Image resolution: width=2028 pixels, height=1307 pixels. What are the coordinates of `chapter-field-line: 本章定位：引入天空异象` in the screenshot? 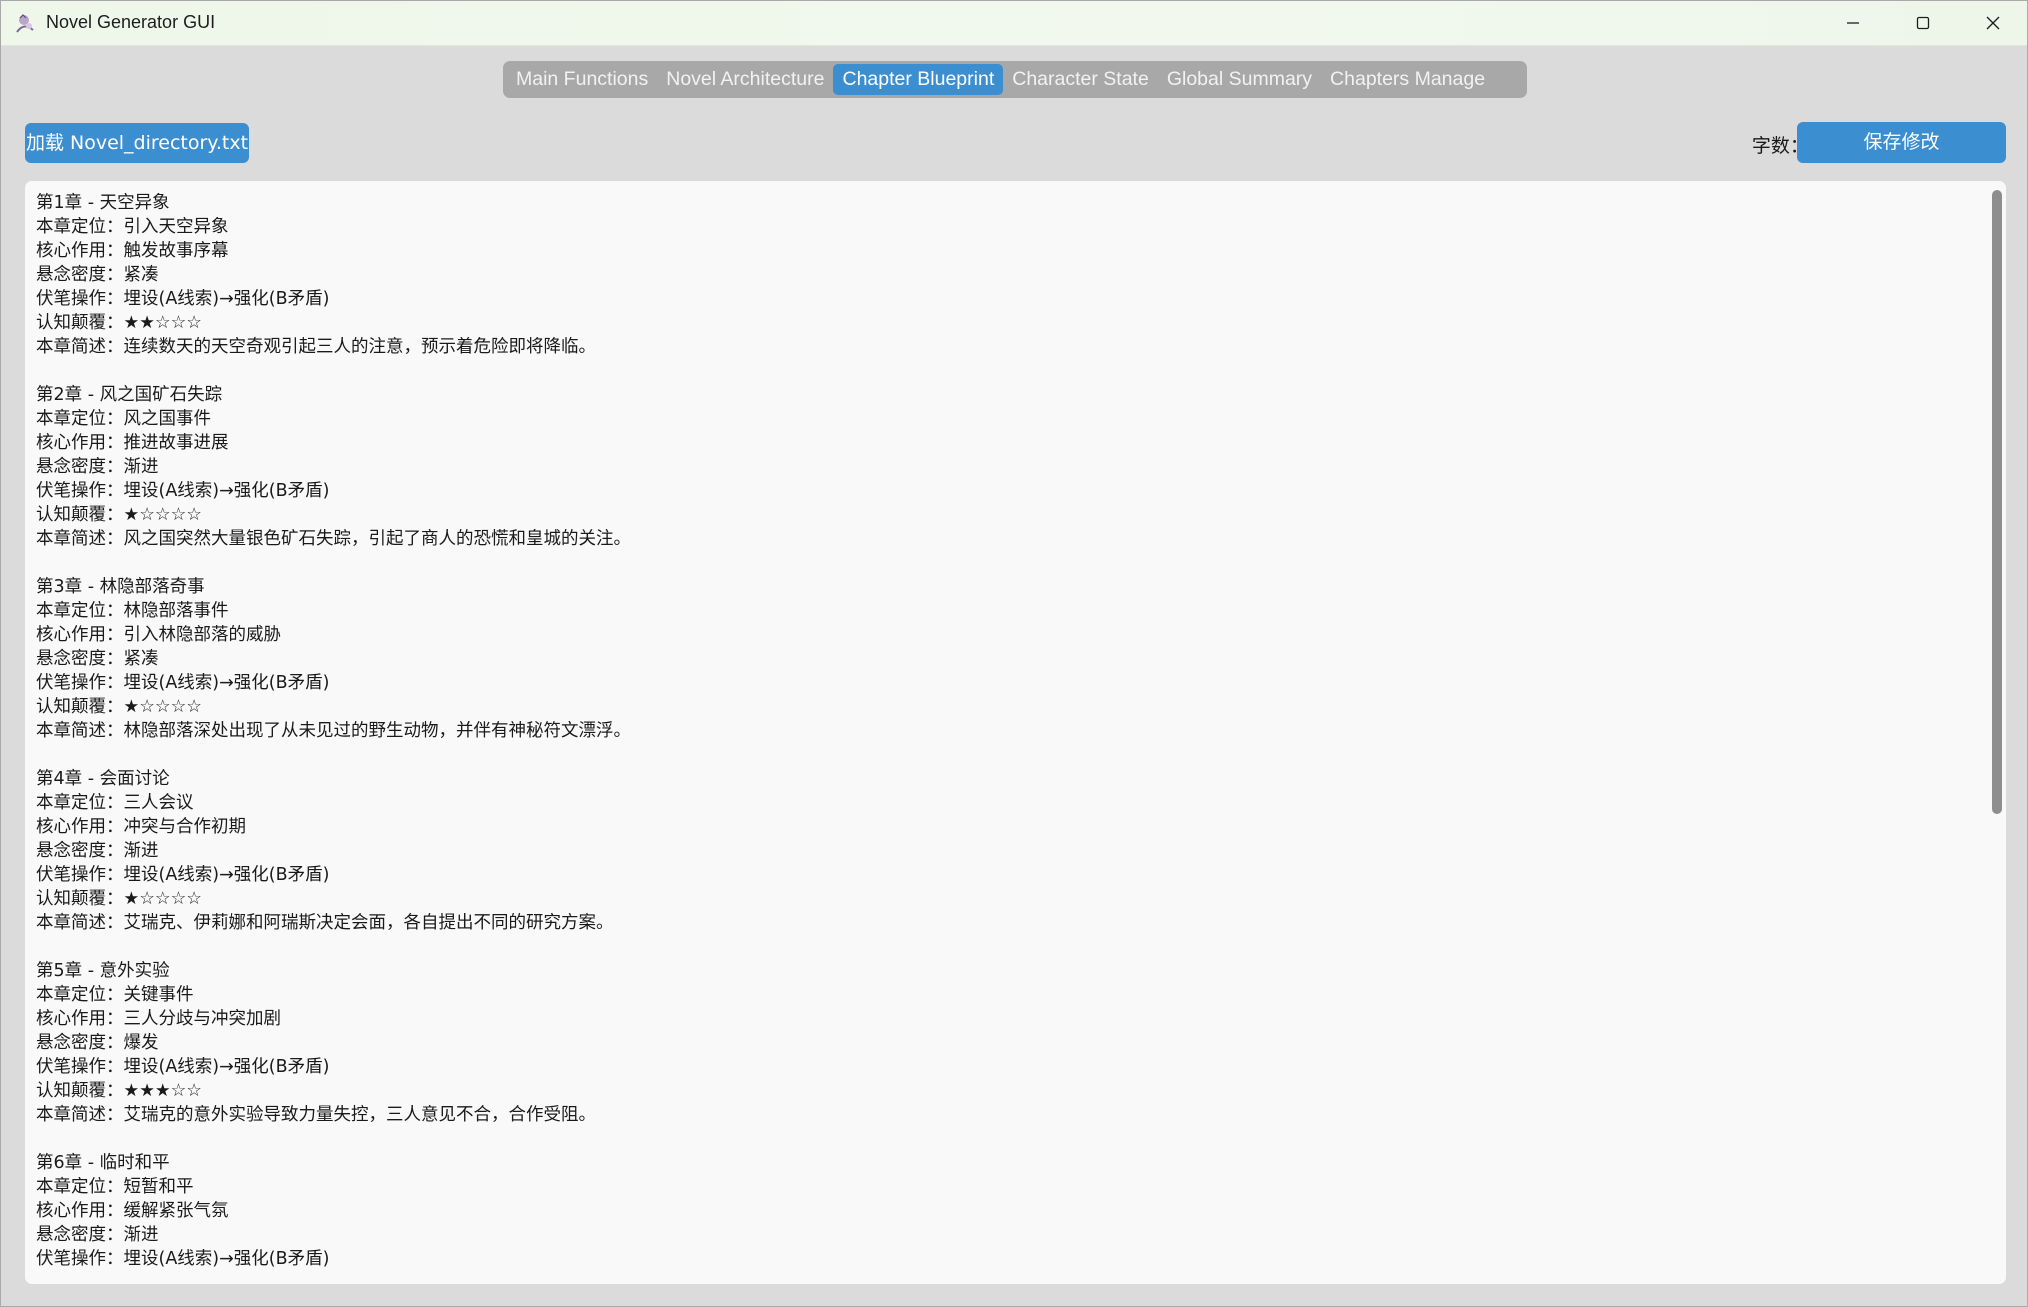 It's located at (132, 227).